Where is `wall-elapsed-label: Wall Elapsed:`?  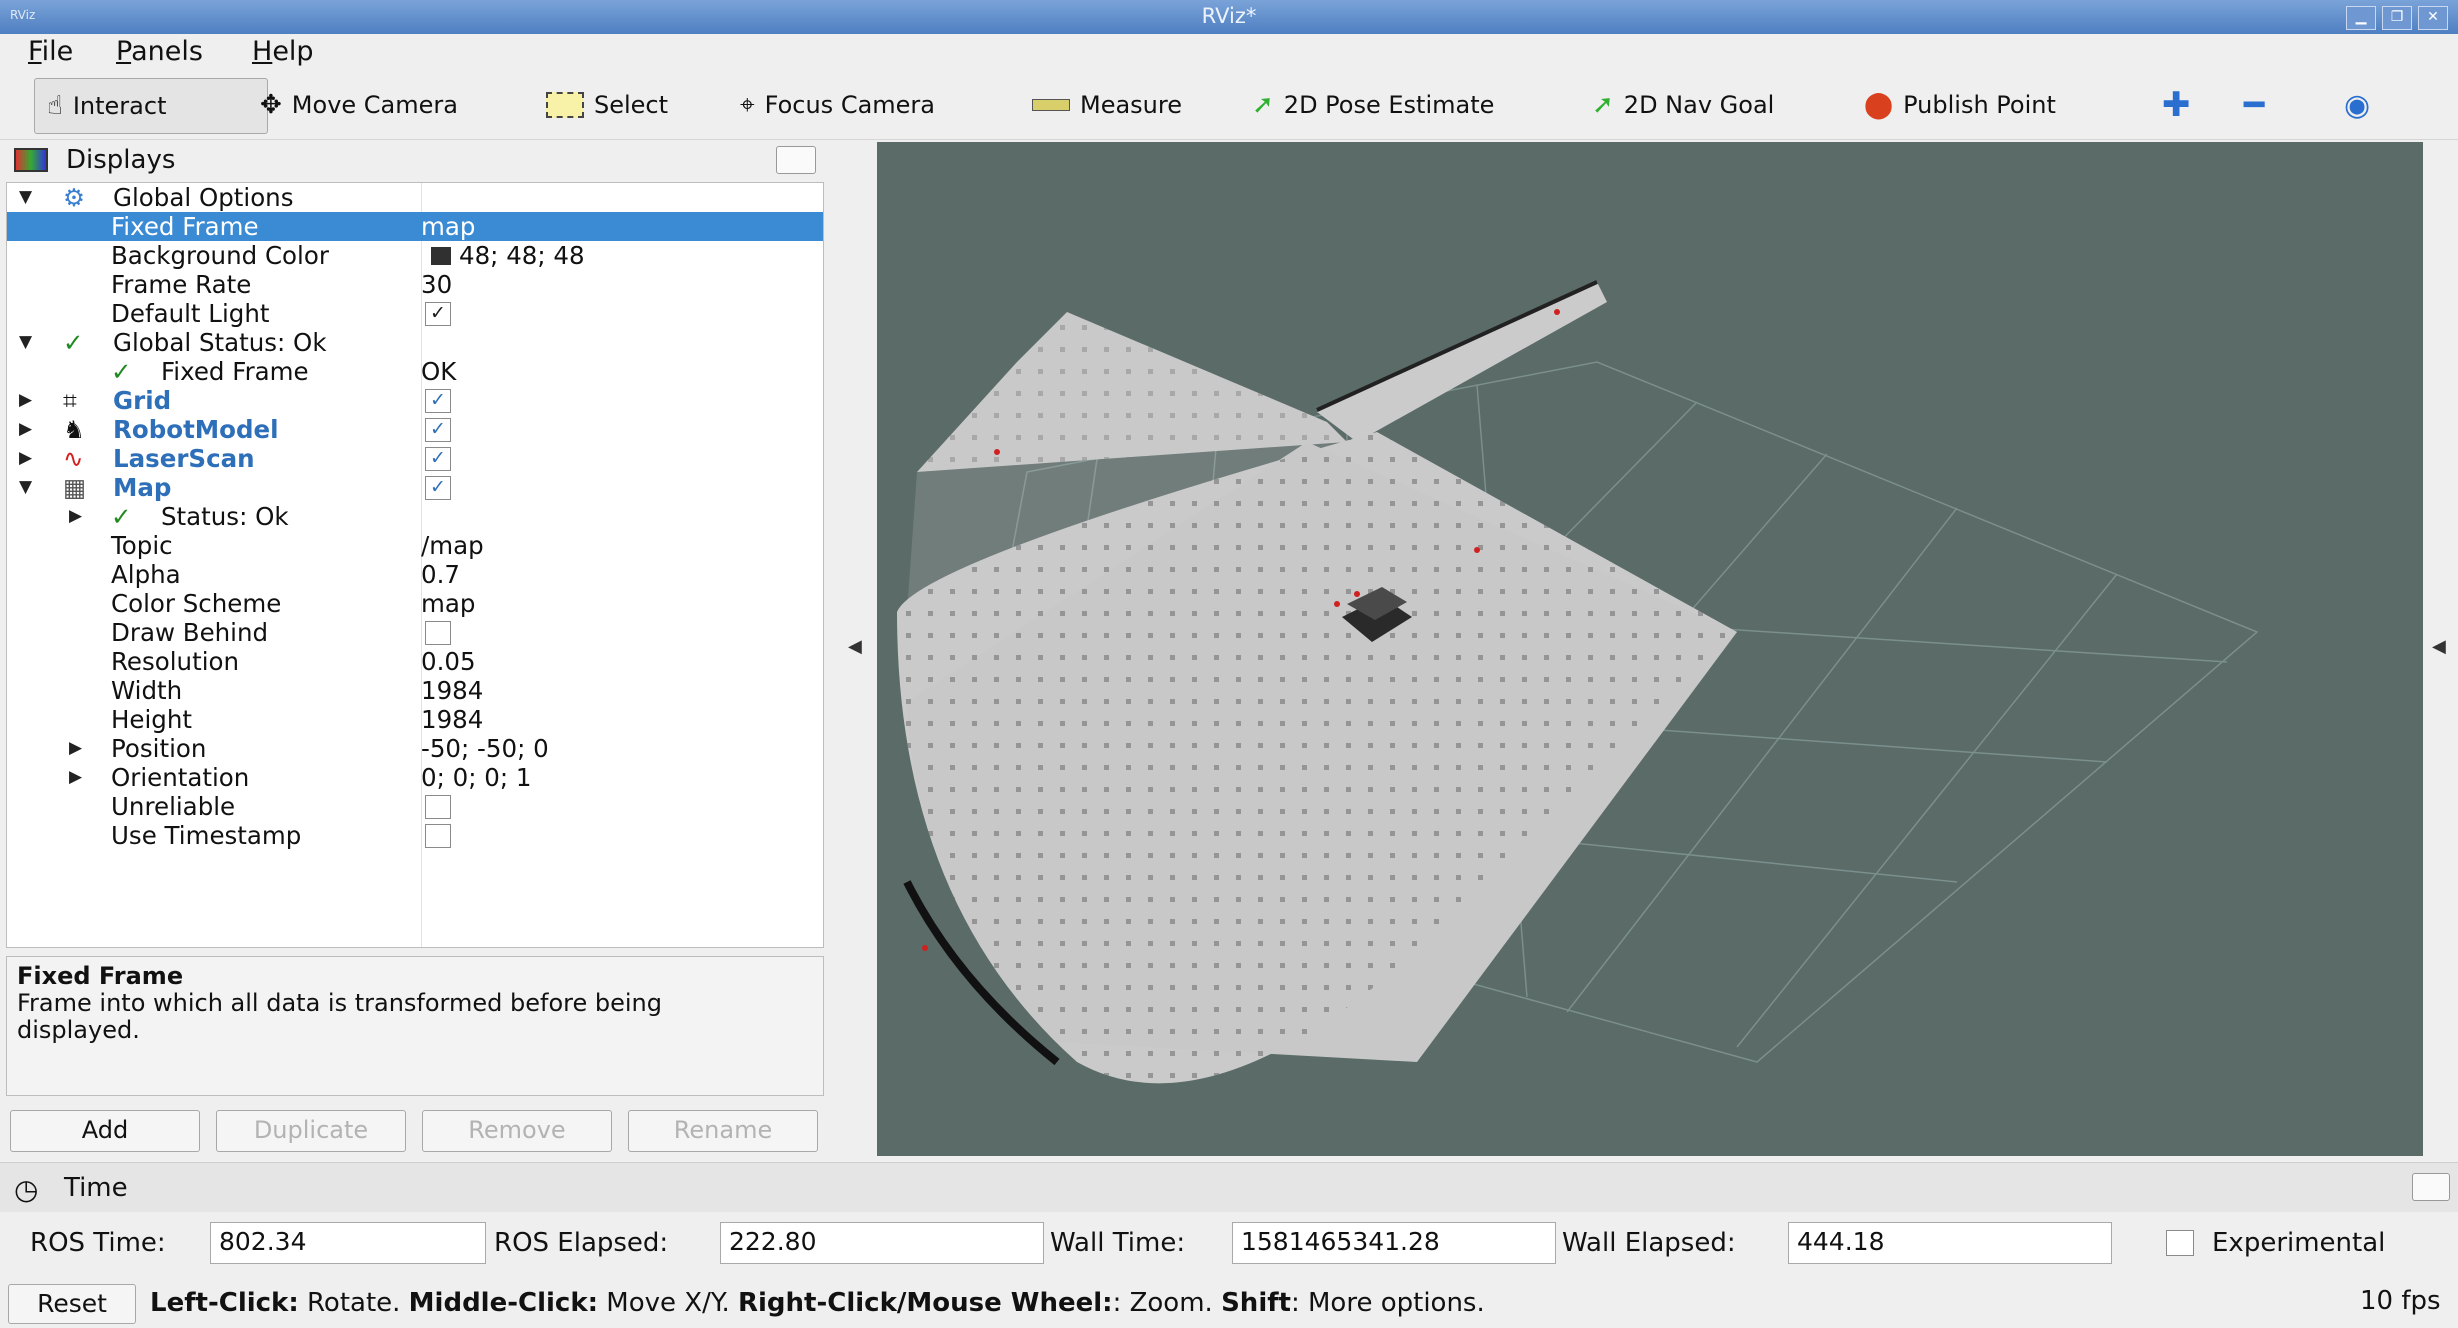 wall-elapsed-label: Wall Elapsed: is located at coordinates (1649, 1243).